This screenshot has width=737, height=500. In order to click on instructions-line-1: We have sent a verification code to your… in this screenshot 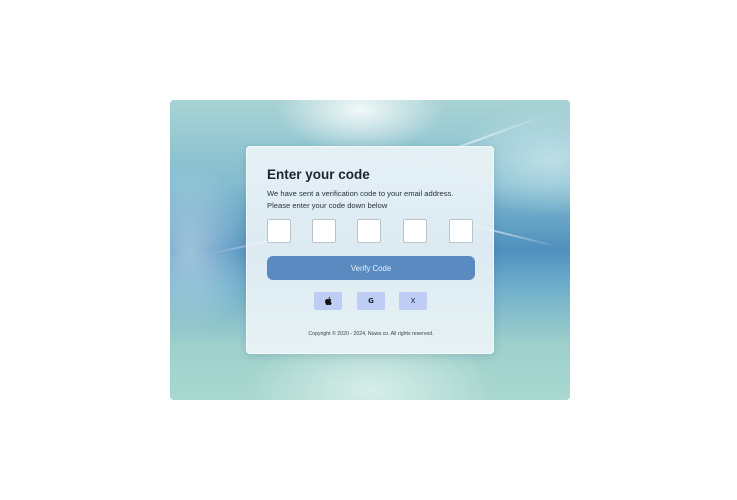, I will do `click(360, 193)`.